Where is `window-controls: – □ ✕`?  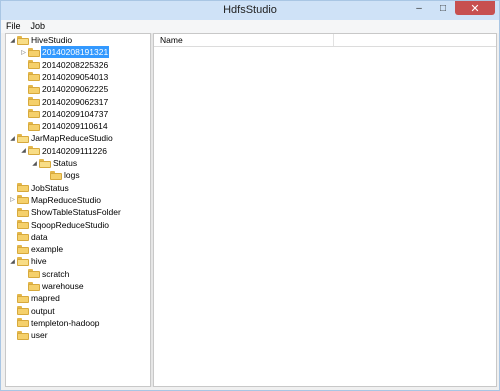 window-controls: – □ ✕ is located at coordinates (451, 8).